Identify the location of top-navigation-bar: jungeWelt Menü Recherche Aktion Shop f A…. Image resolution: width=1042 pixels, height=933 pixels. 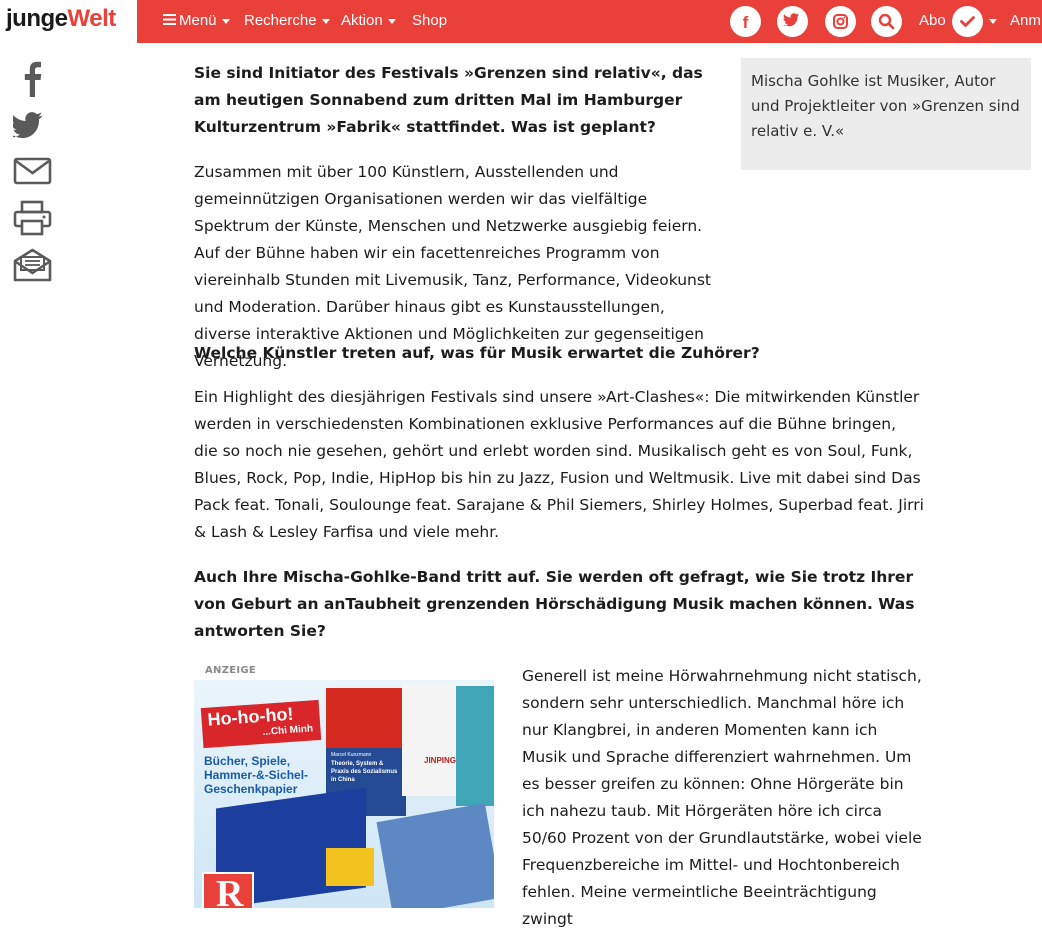
(521, 21).